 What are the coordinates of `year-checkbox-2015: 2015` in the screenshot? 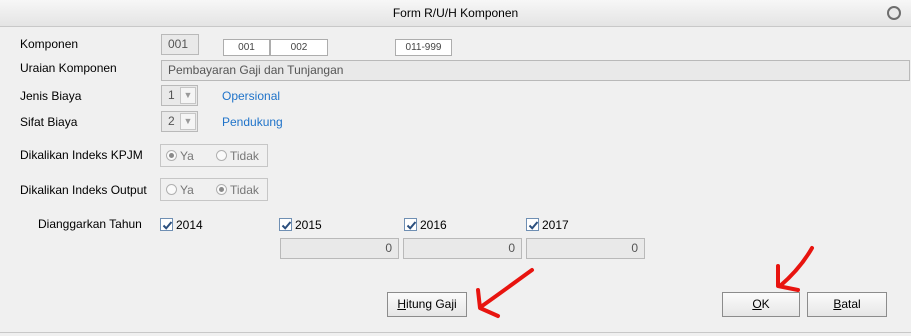 It's located at (300, 225).